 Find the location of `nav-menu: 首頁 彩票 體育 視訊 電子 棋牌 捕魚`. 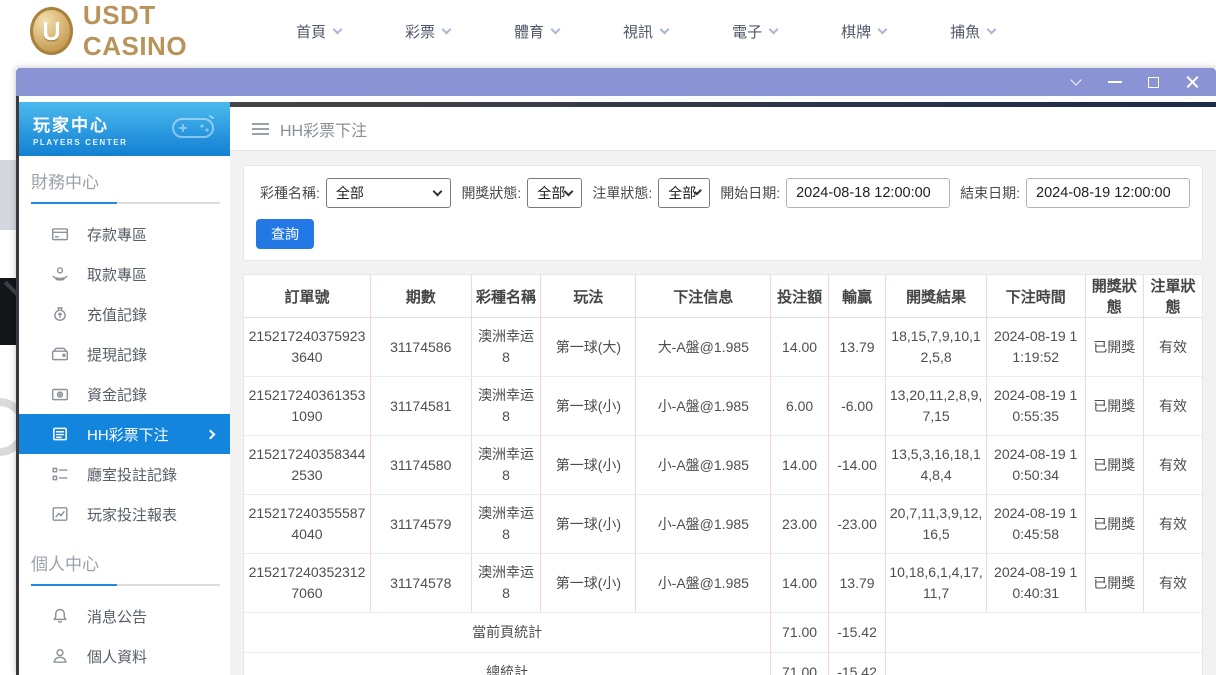

nav-menu: 首頁 彩票 體育 視訊 電子 棋牌 捕魚 is located at coordinates (646, 31).